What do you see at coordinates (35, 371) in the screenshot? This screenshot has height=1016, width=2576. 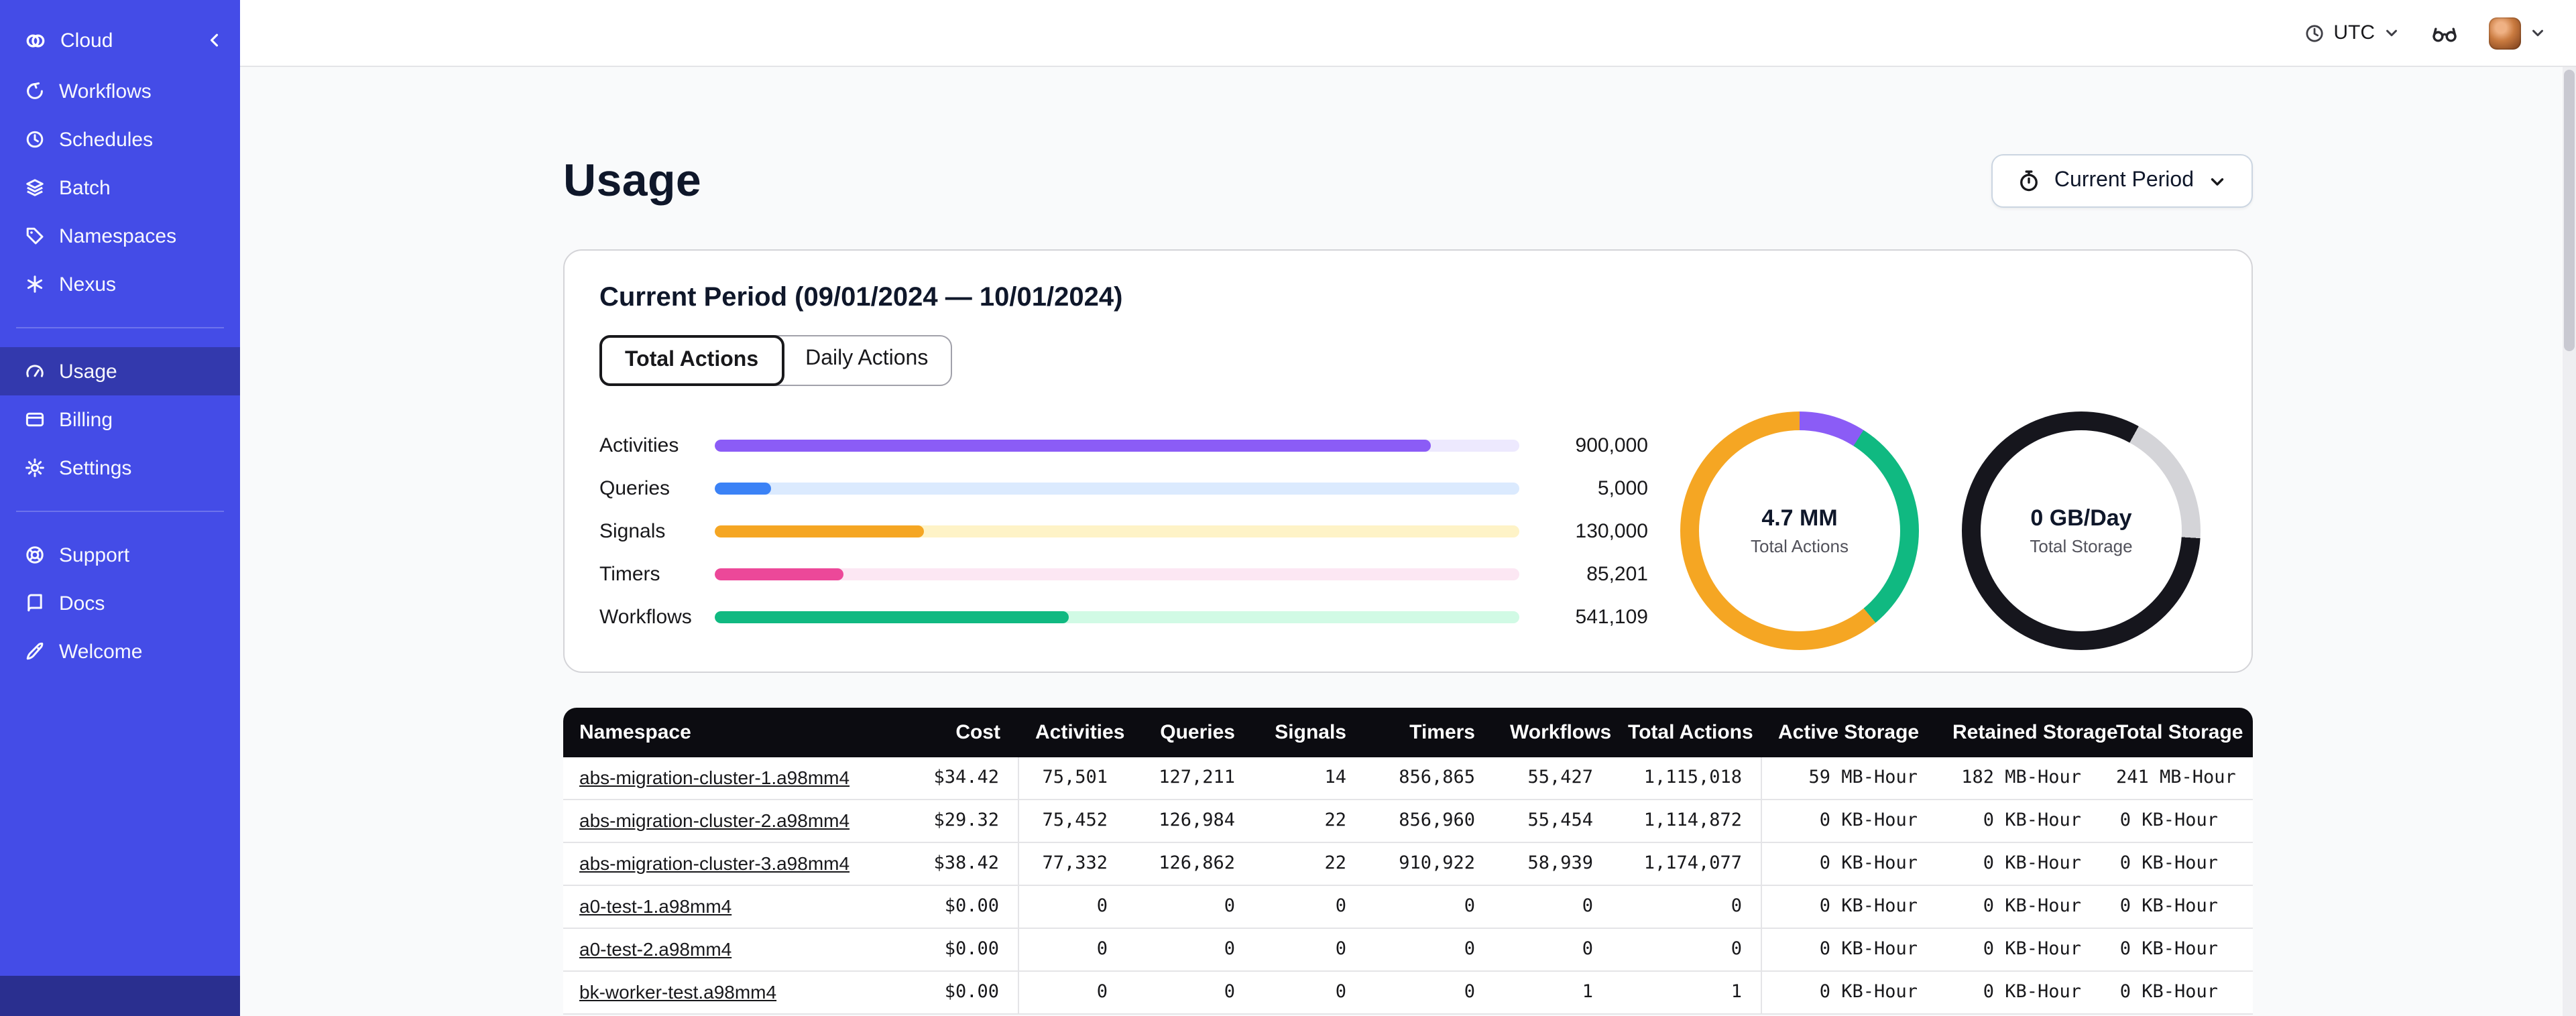 I see `usage-icon` at bounding box center [35, 371].